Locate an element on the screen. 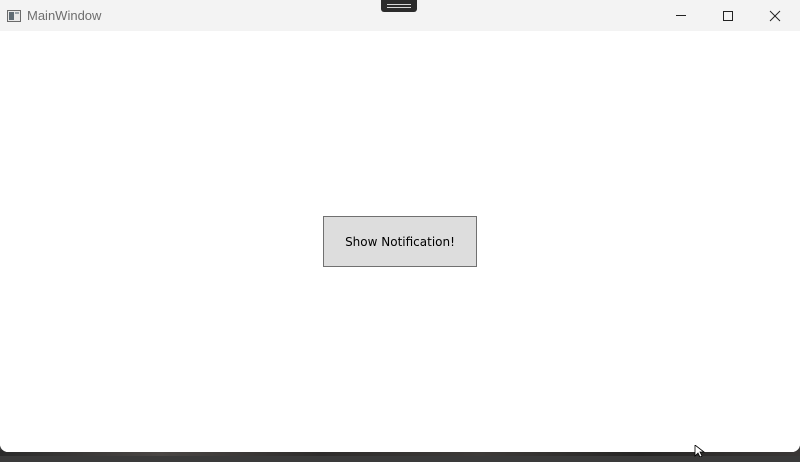 The width and height of the screenshot is (800, 462). close-icon is located at coordinates (775, 16).